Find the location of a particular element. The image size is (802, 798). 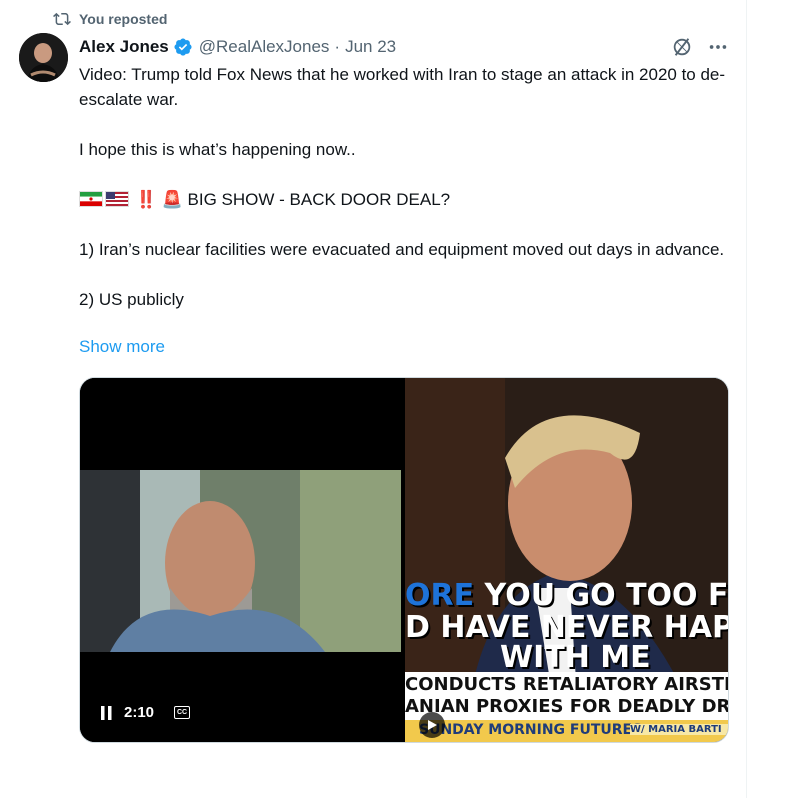

more-options-icon is located at coordinates (718, 47).